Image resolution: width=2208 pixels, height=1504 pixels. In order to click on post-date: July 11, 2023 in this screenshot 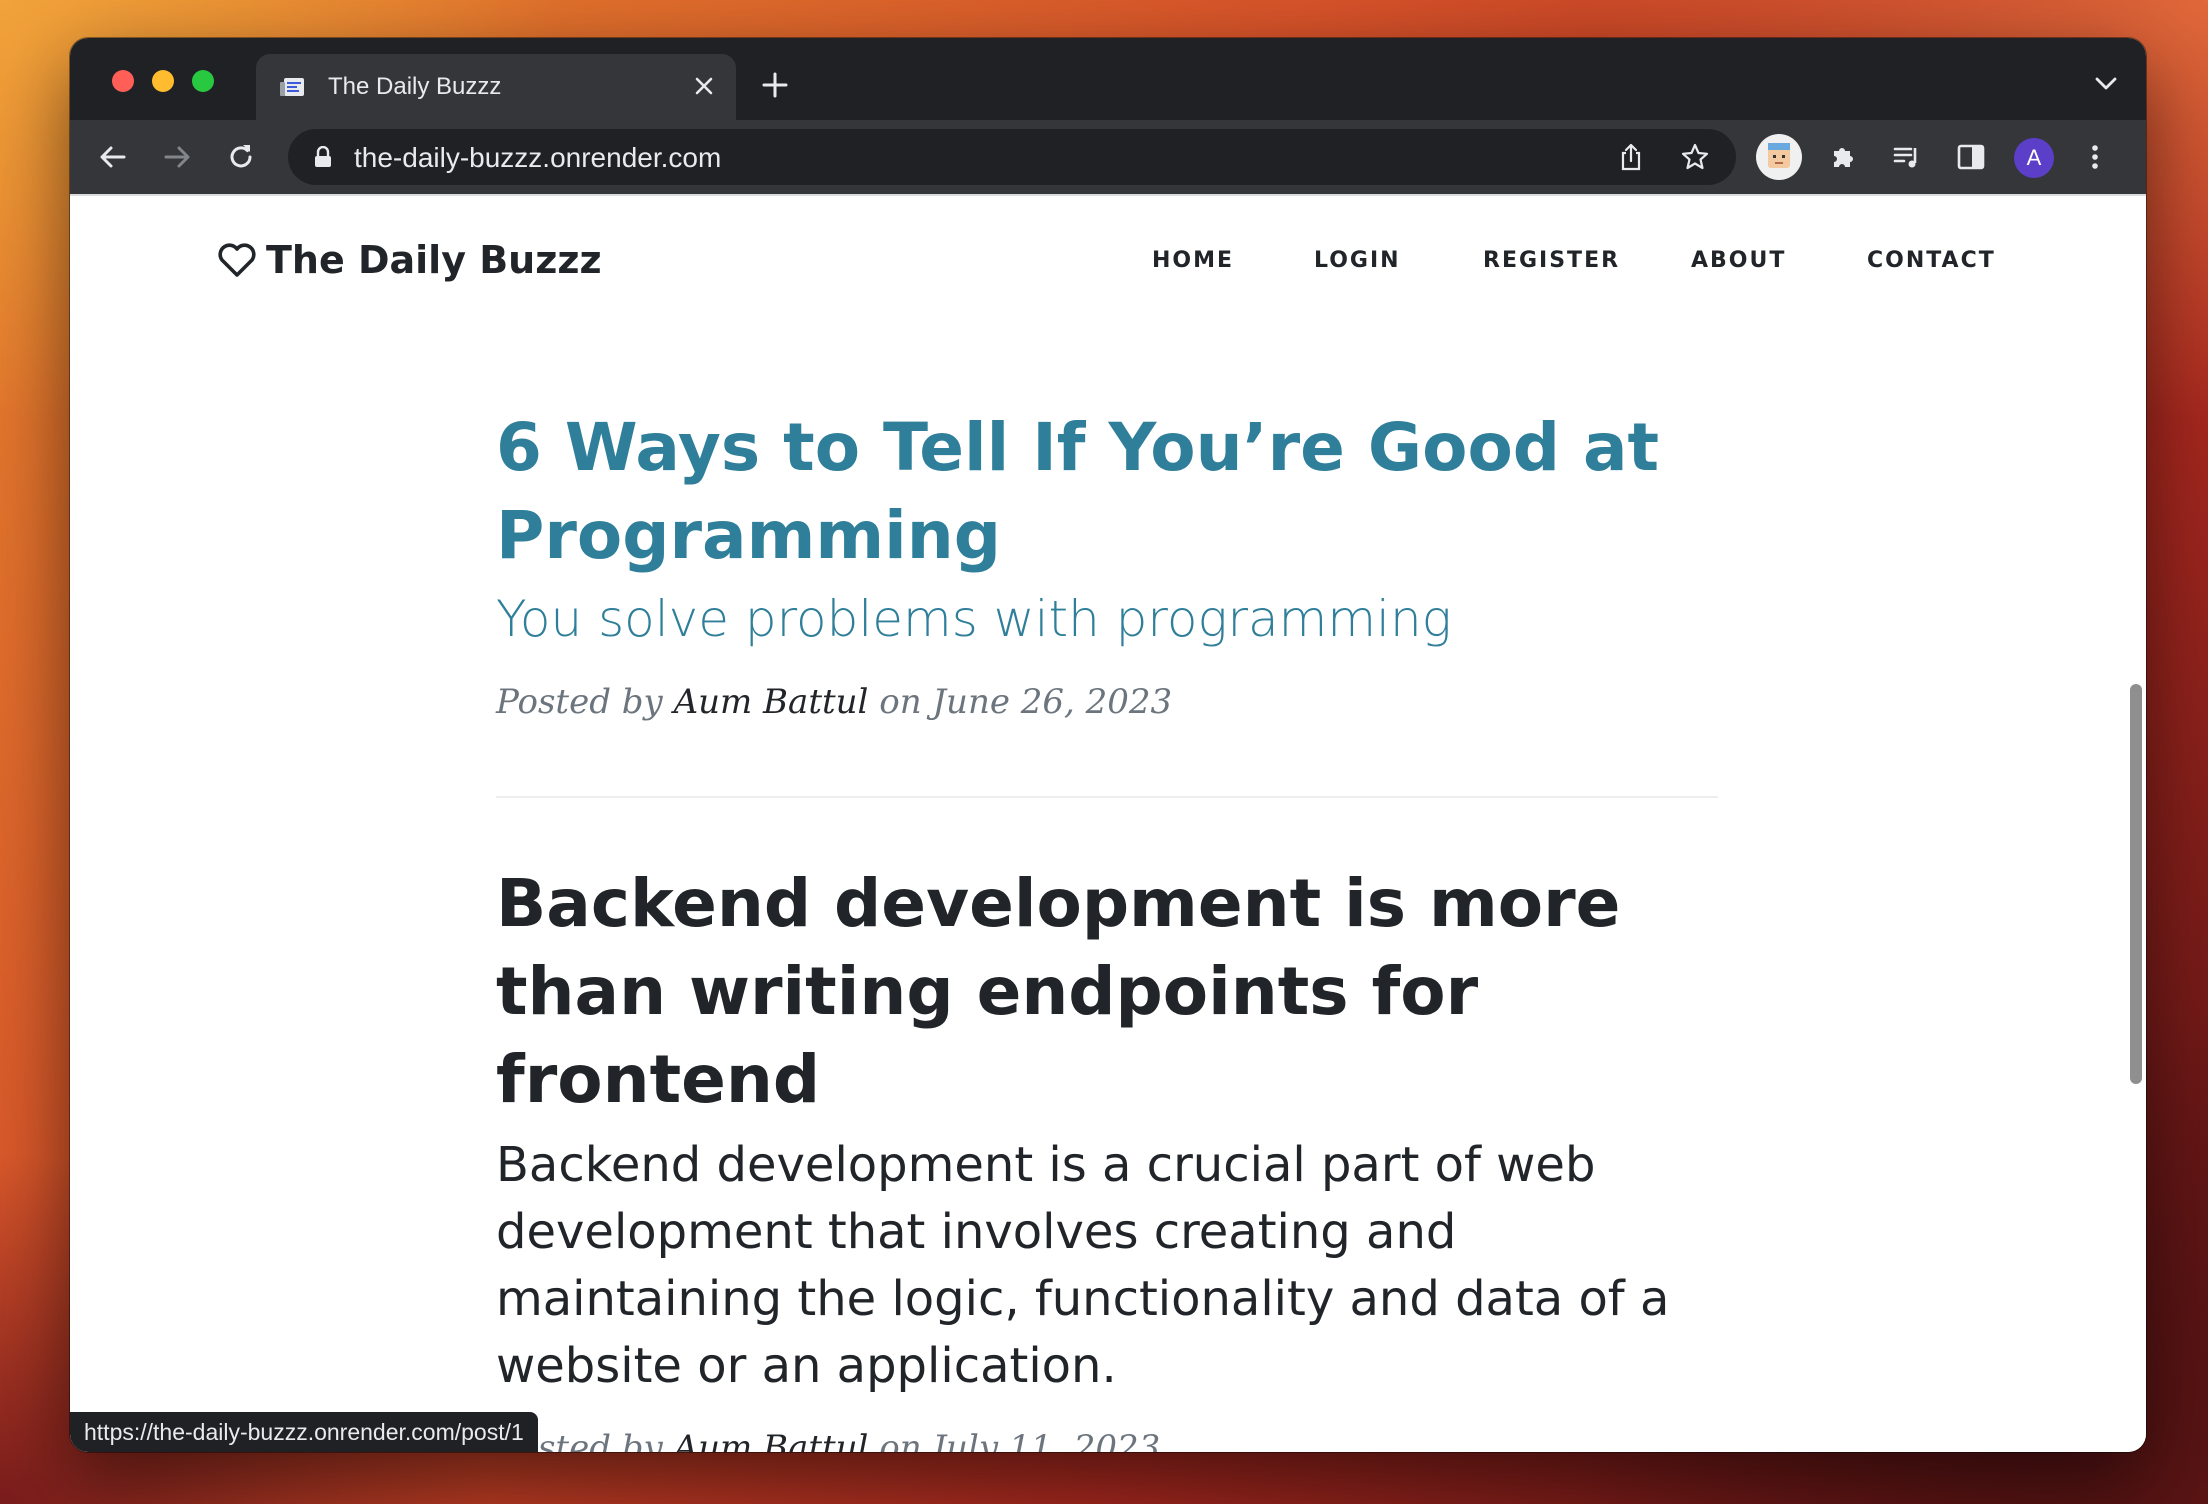, I will do `click(1046, 1440)`.